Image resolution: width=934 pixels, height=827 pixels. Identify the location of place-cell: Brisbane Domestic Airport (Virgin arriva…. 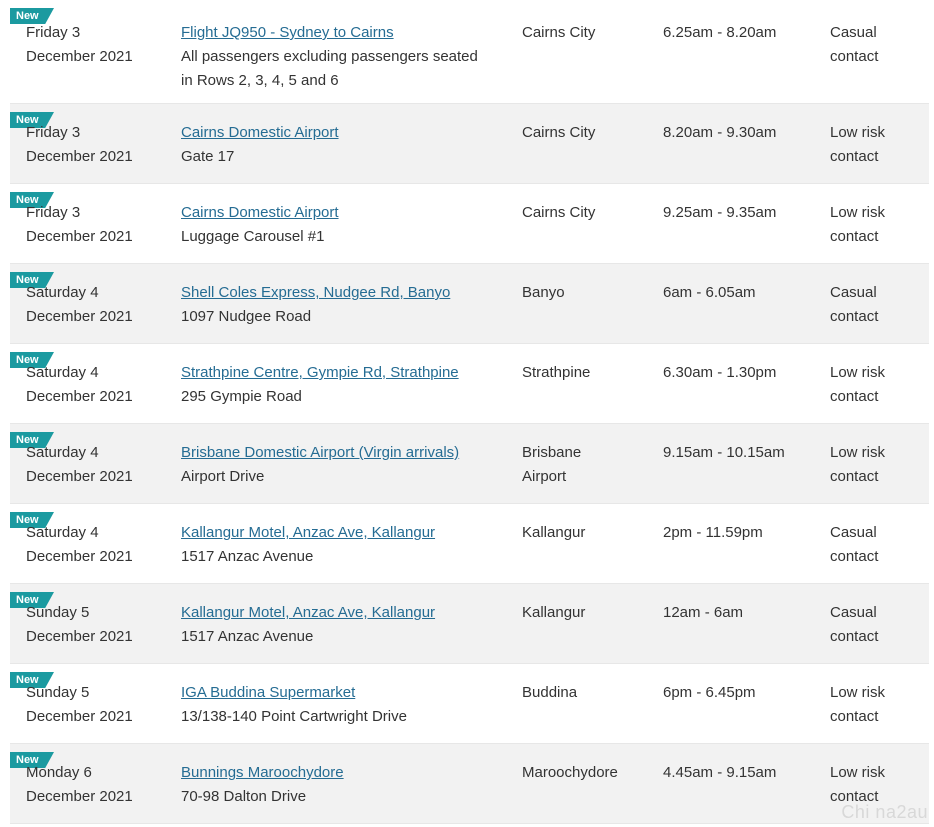
(346, 465).